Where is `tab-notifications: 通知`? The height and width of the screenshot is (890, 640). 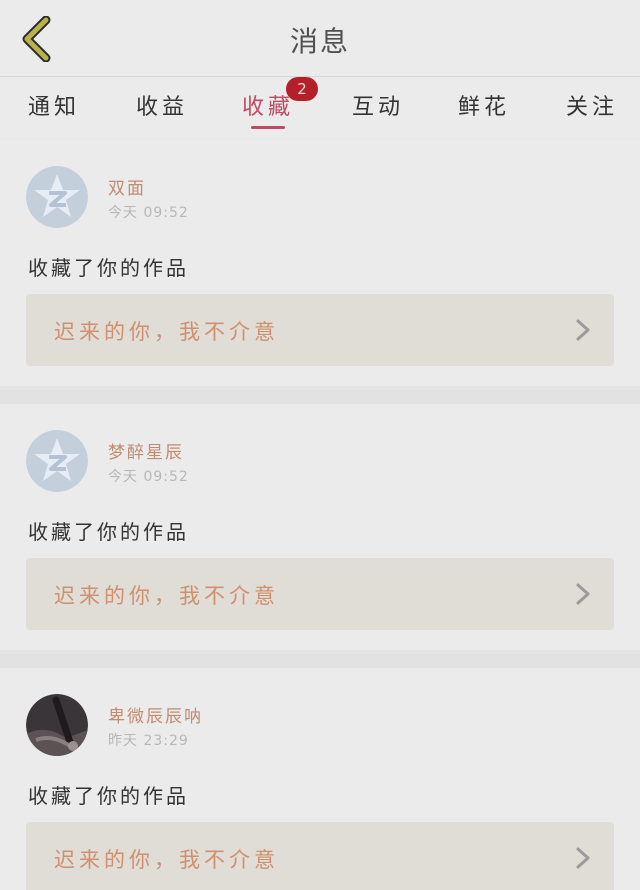 tab-notifications: 通知 is located at coordinates (54, 111).